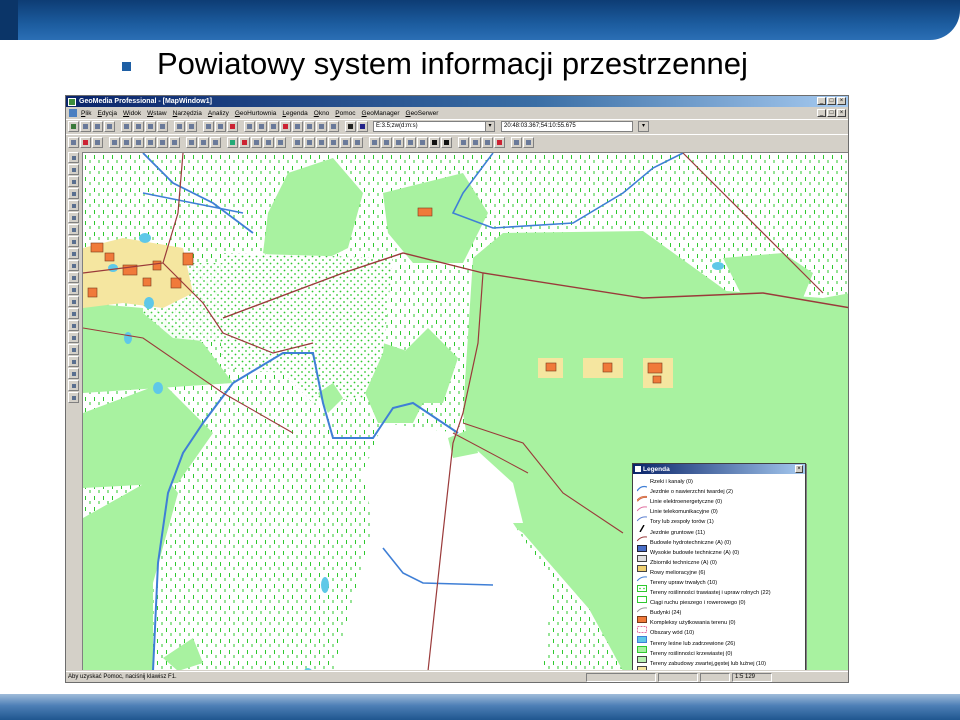  I want to click on undo-icon, so click(179, 126).